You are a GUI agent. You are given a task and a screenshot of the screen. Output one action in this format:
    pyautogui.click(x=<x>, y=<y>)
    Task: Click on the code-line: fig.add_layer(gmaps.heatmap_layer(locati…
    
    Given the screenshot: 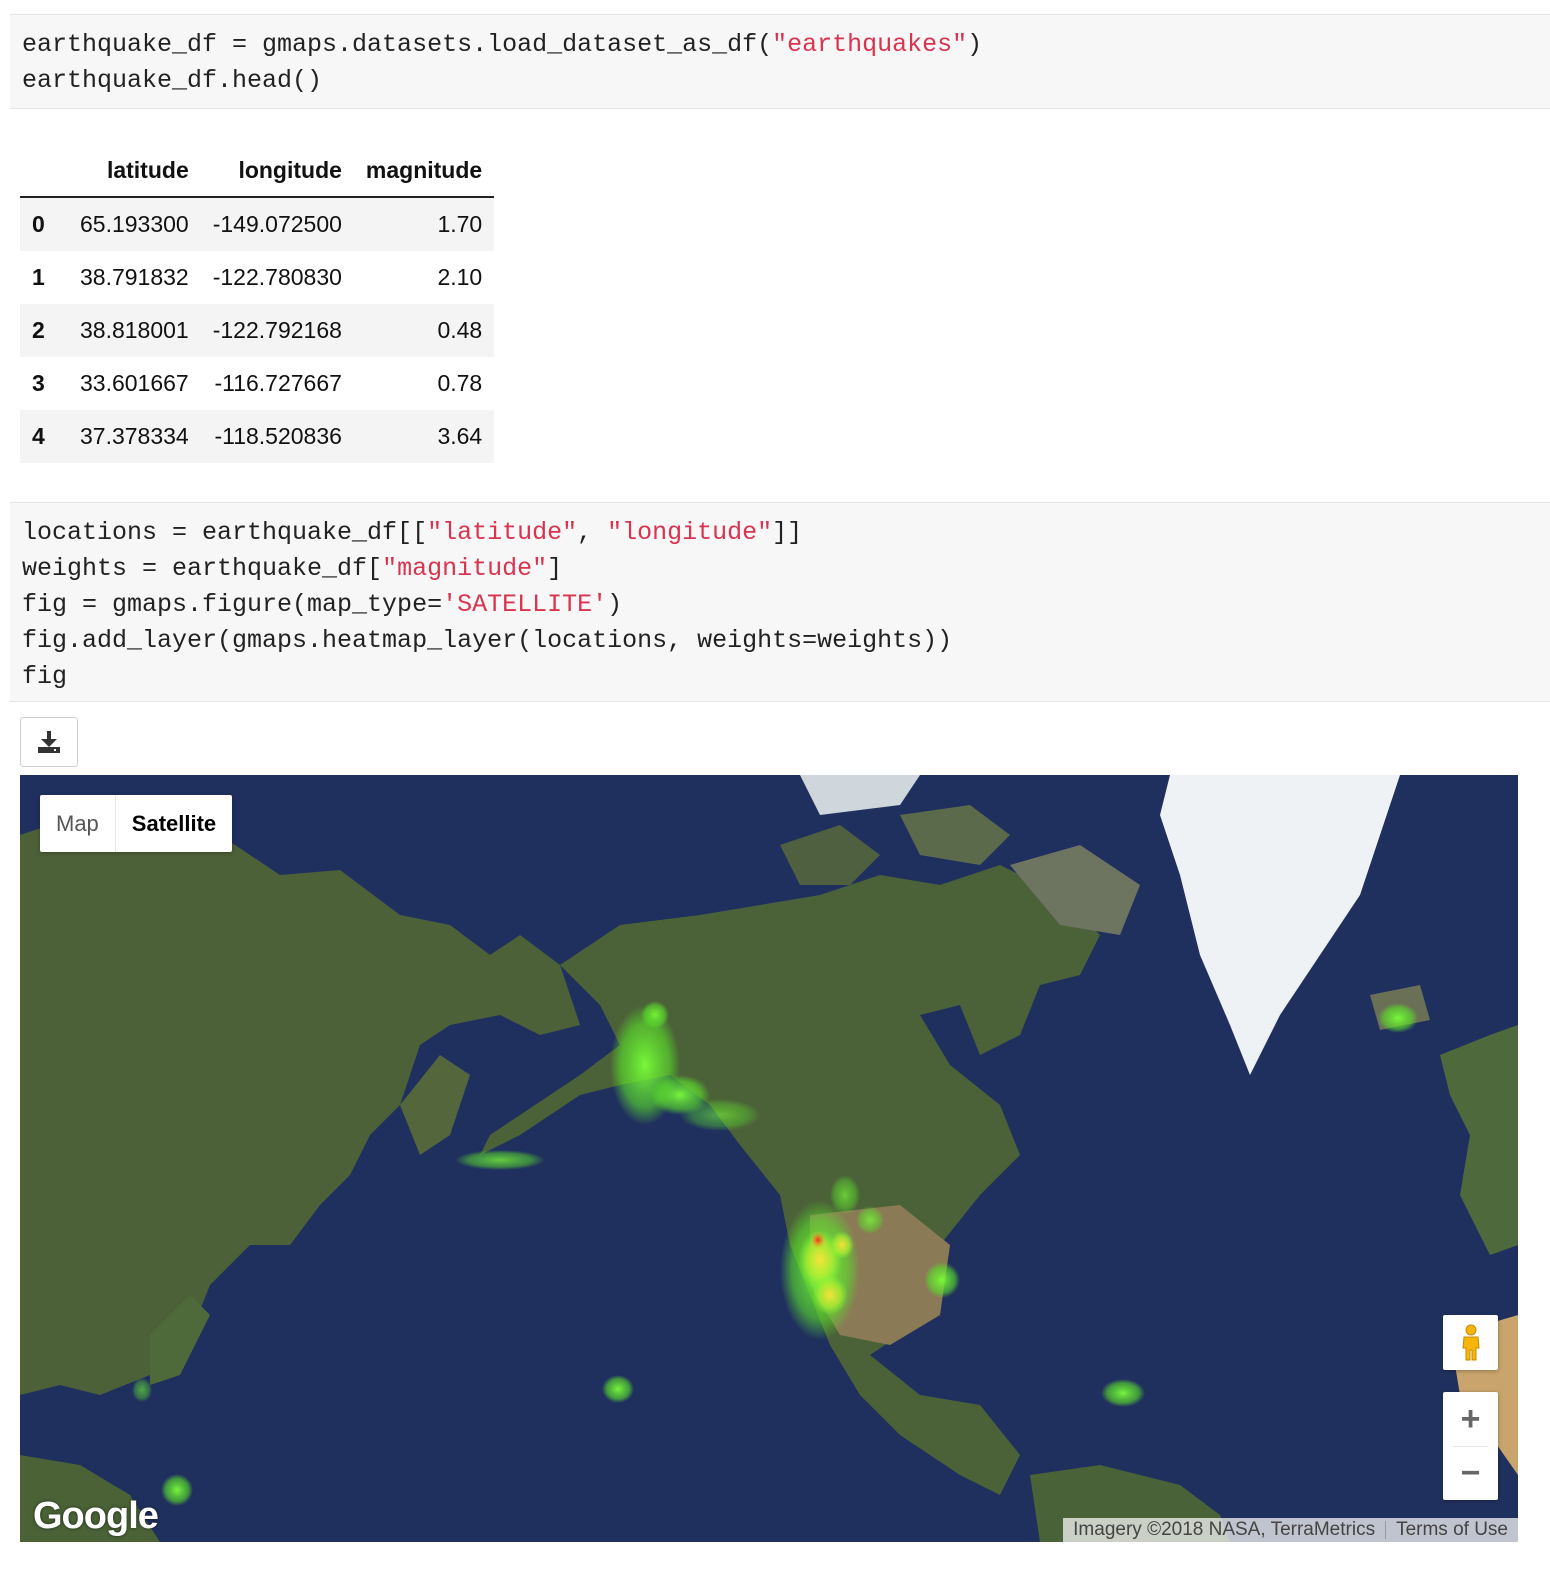 What is the action you would take?
    pyautogui.click(x=780, y=641)
    